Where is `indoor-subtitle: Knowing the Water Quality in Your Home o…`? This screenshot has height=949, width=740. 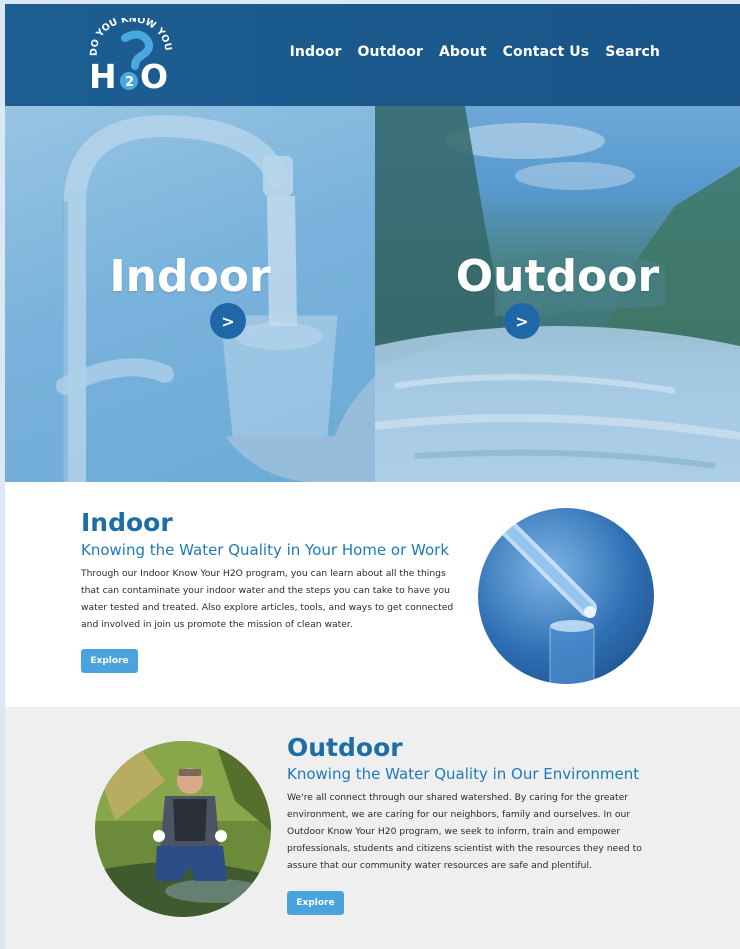 indoor-subtitle: Knowing the Water Quality in Your Home o… is located at coordinates (265, 550).